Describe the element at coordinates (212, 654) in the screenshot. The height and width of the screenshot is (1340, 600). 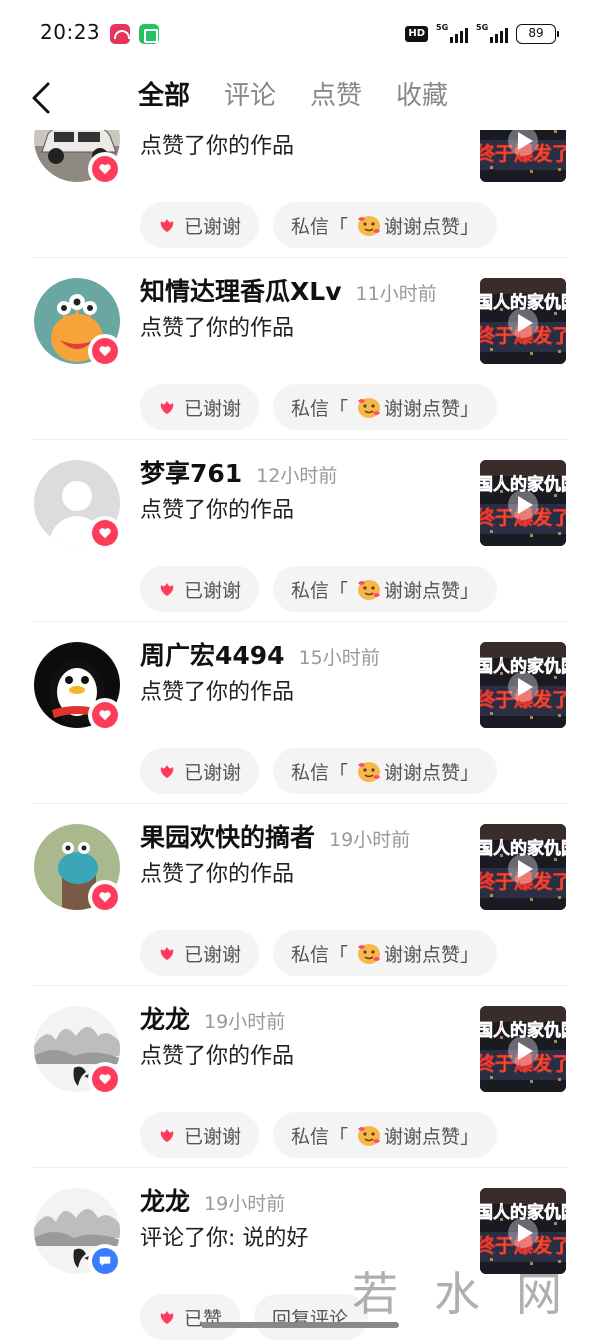
I see `username: 周广宏4494` at that location.